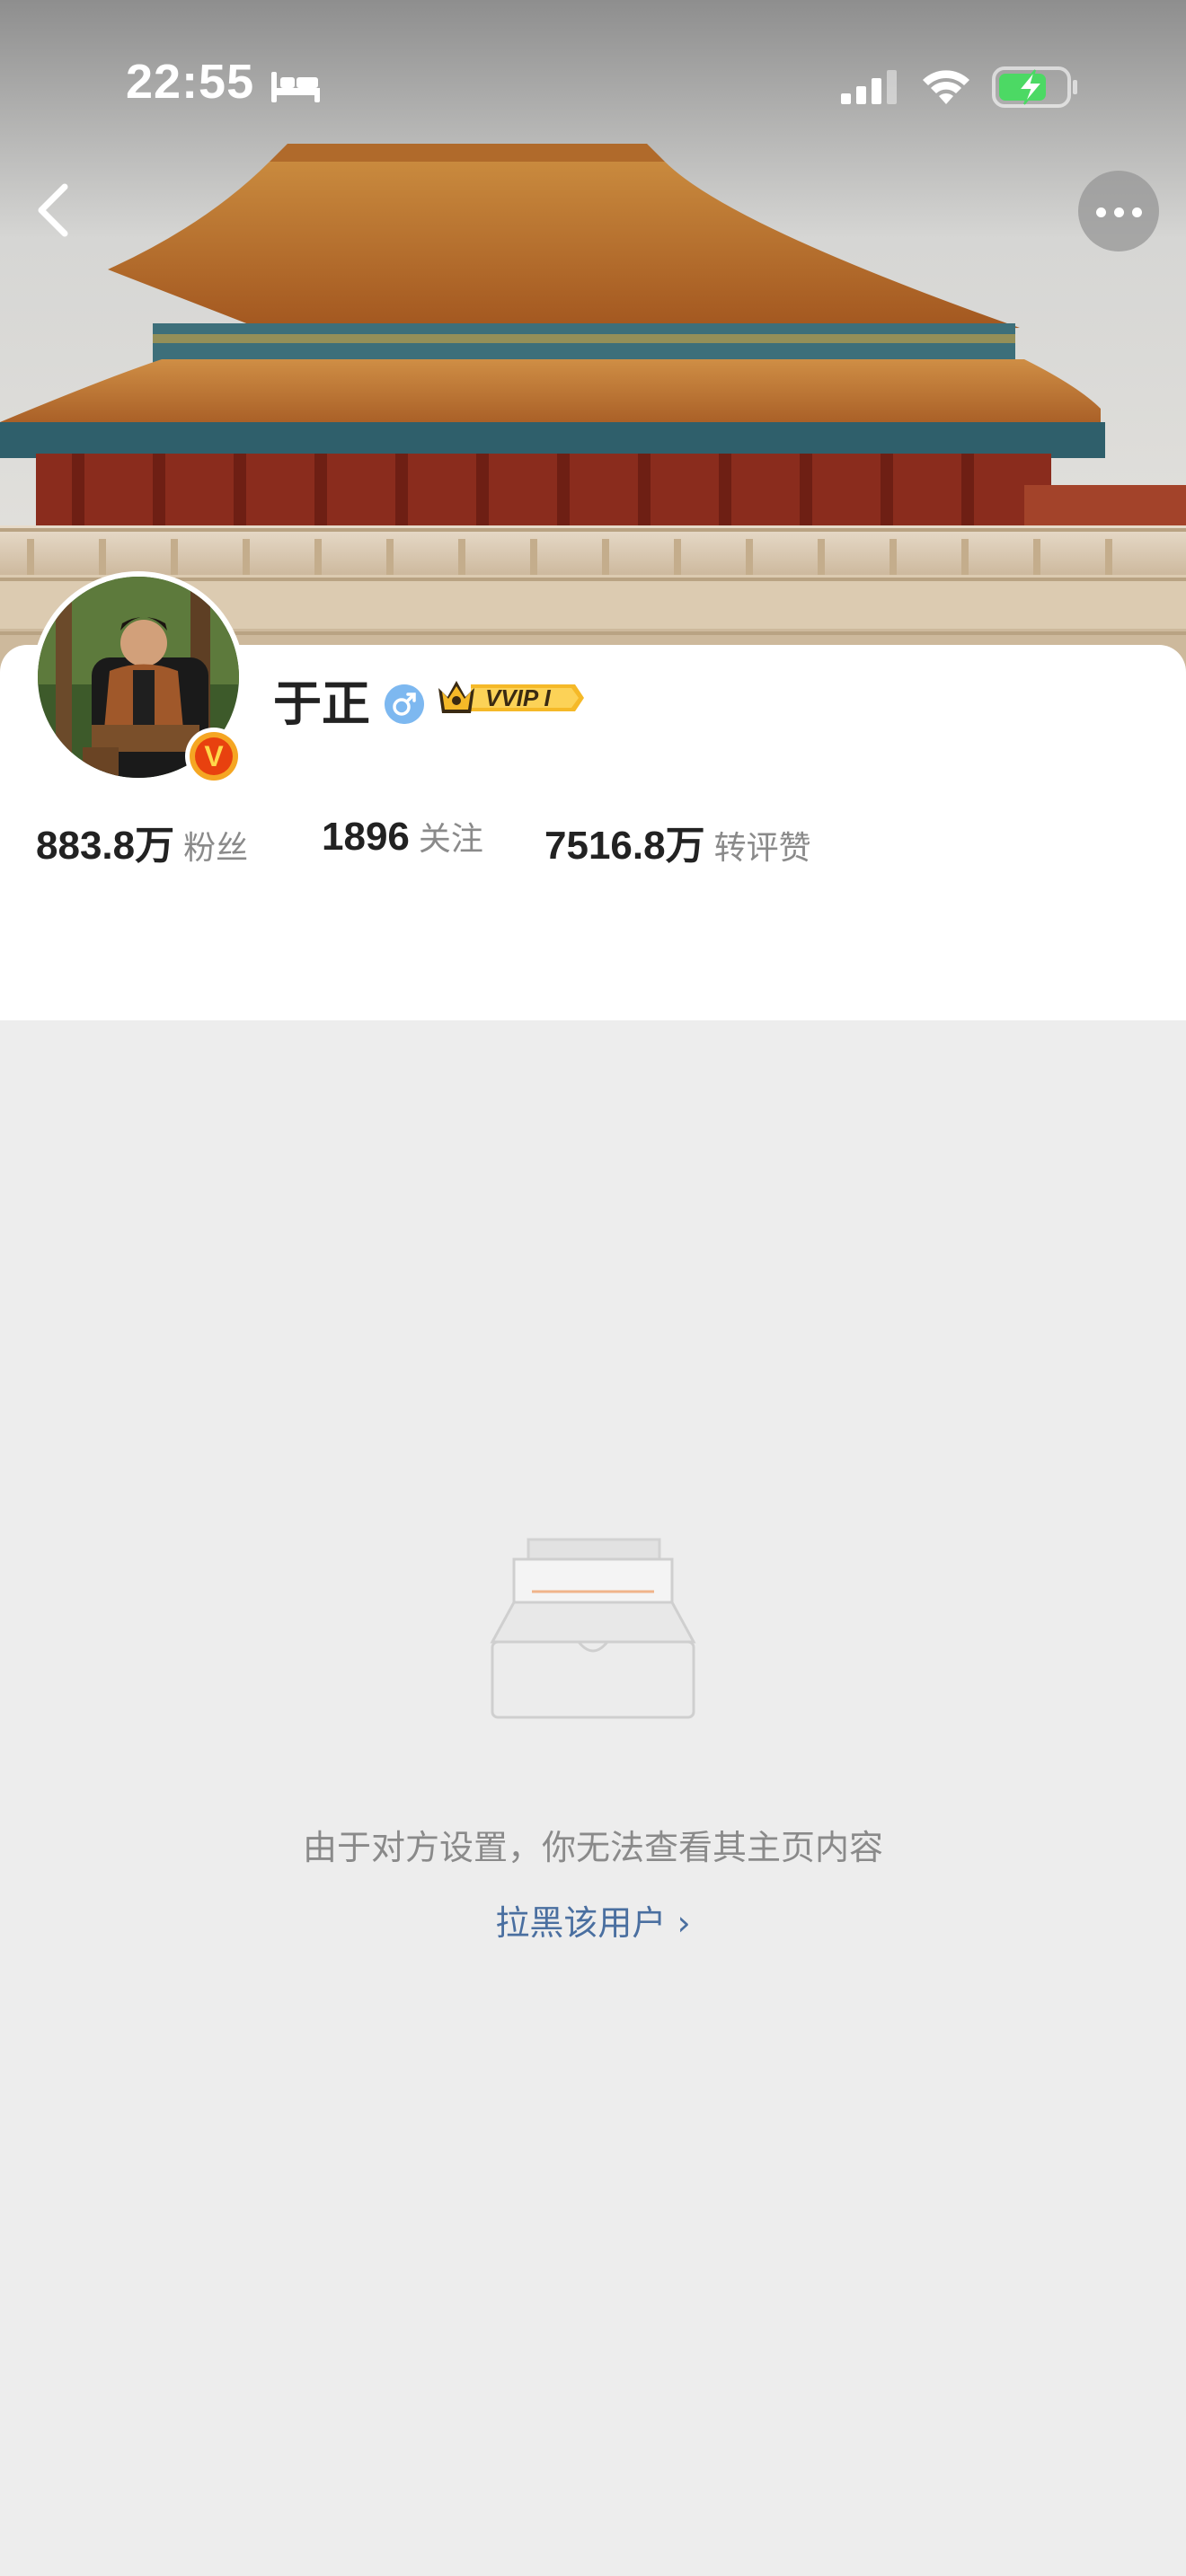  Describe the element at coordinates (593, 85) in the screenshot. I see `status-bar: 22:55` at that location.